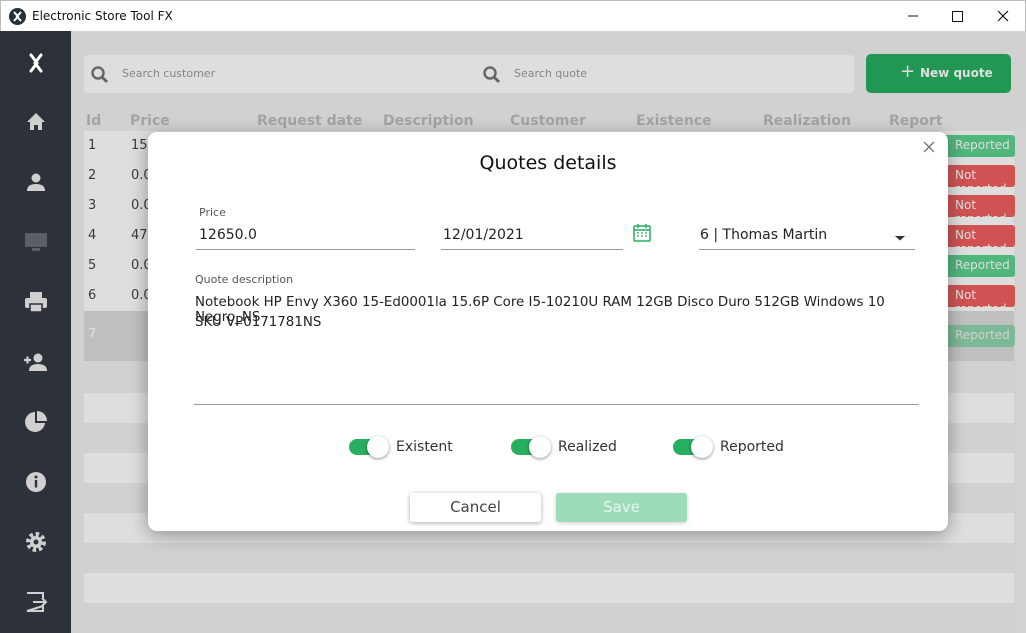 The height and width of the screenshot is (633, 1026). Describe the element at coordinates (900, 238) in the screenshot. I see `chevron-down-icon` at that location.